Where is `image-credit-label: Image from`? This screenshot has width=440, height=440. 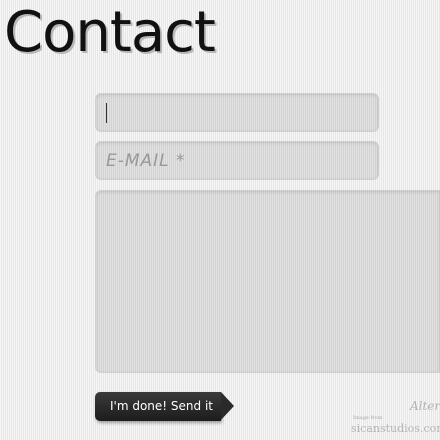 image-credit-label: Image from is located at coordinates (368, 418).